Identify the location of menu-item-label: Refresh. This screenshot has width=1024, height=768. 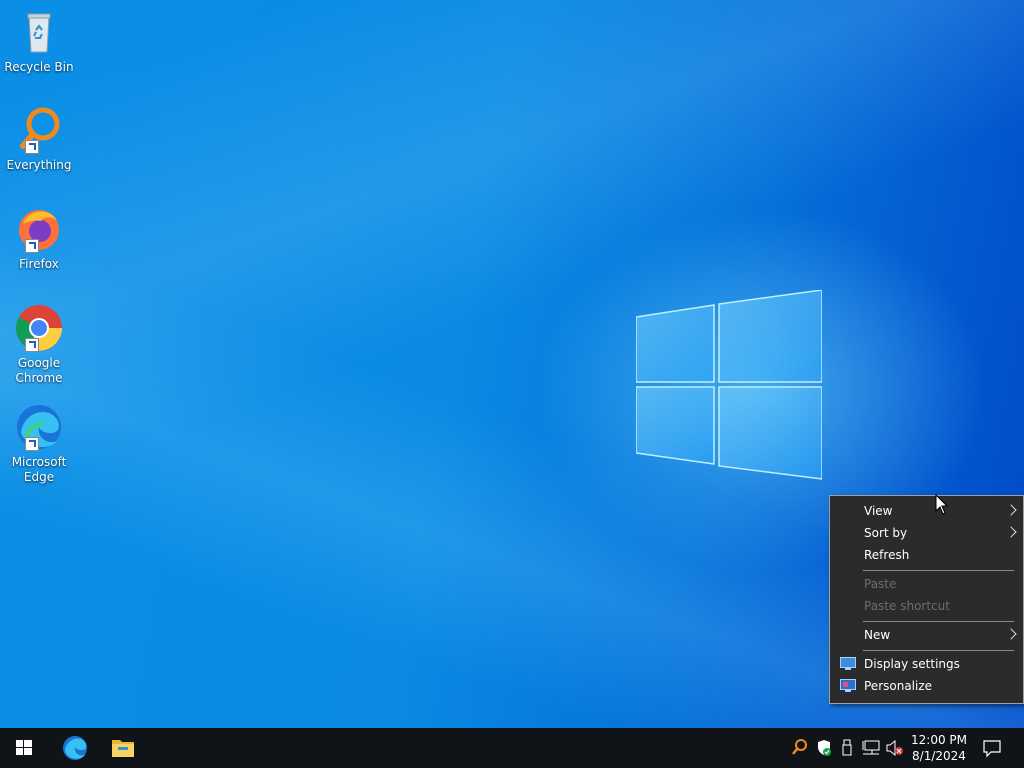
(887, 555).